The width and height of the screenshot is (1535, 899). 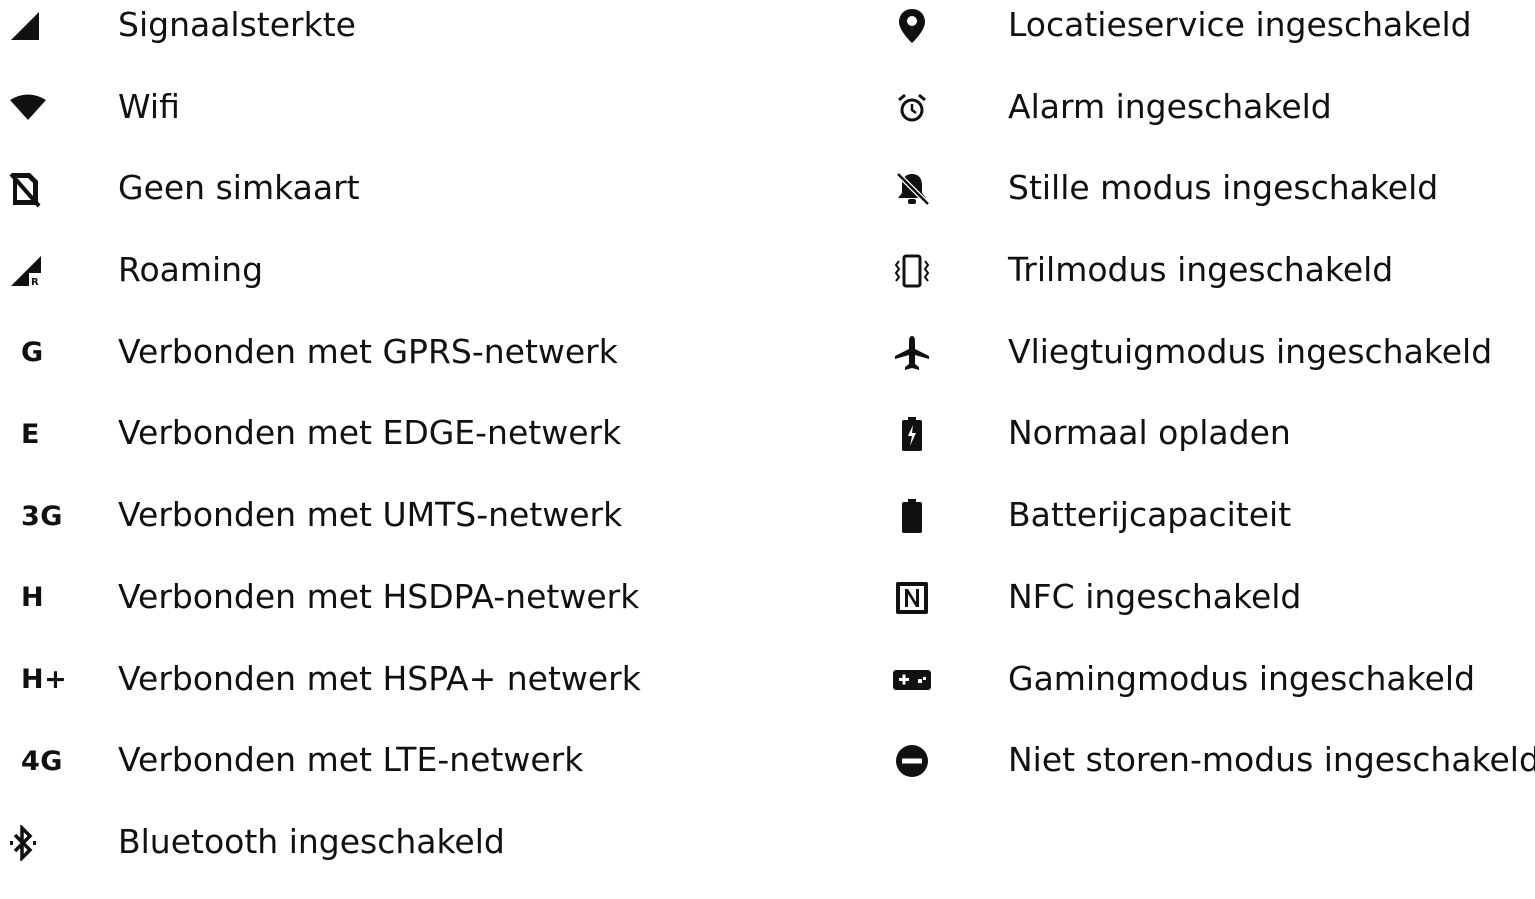 I want to click on list-item-airplane: Vliegtuigmodus ingeschakeld, so click(x=1207, y=368).